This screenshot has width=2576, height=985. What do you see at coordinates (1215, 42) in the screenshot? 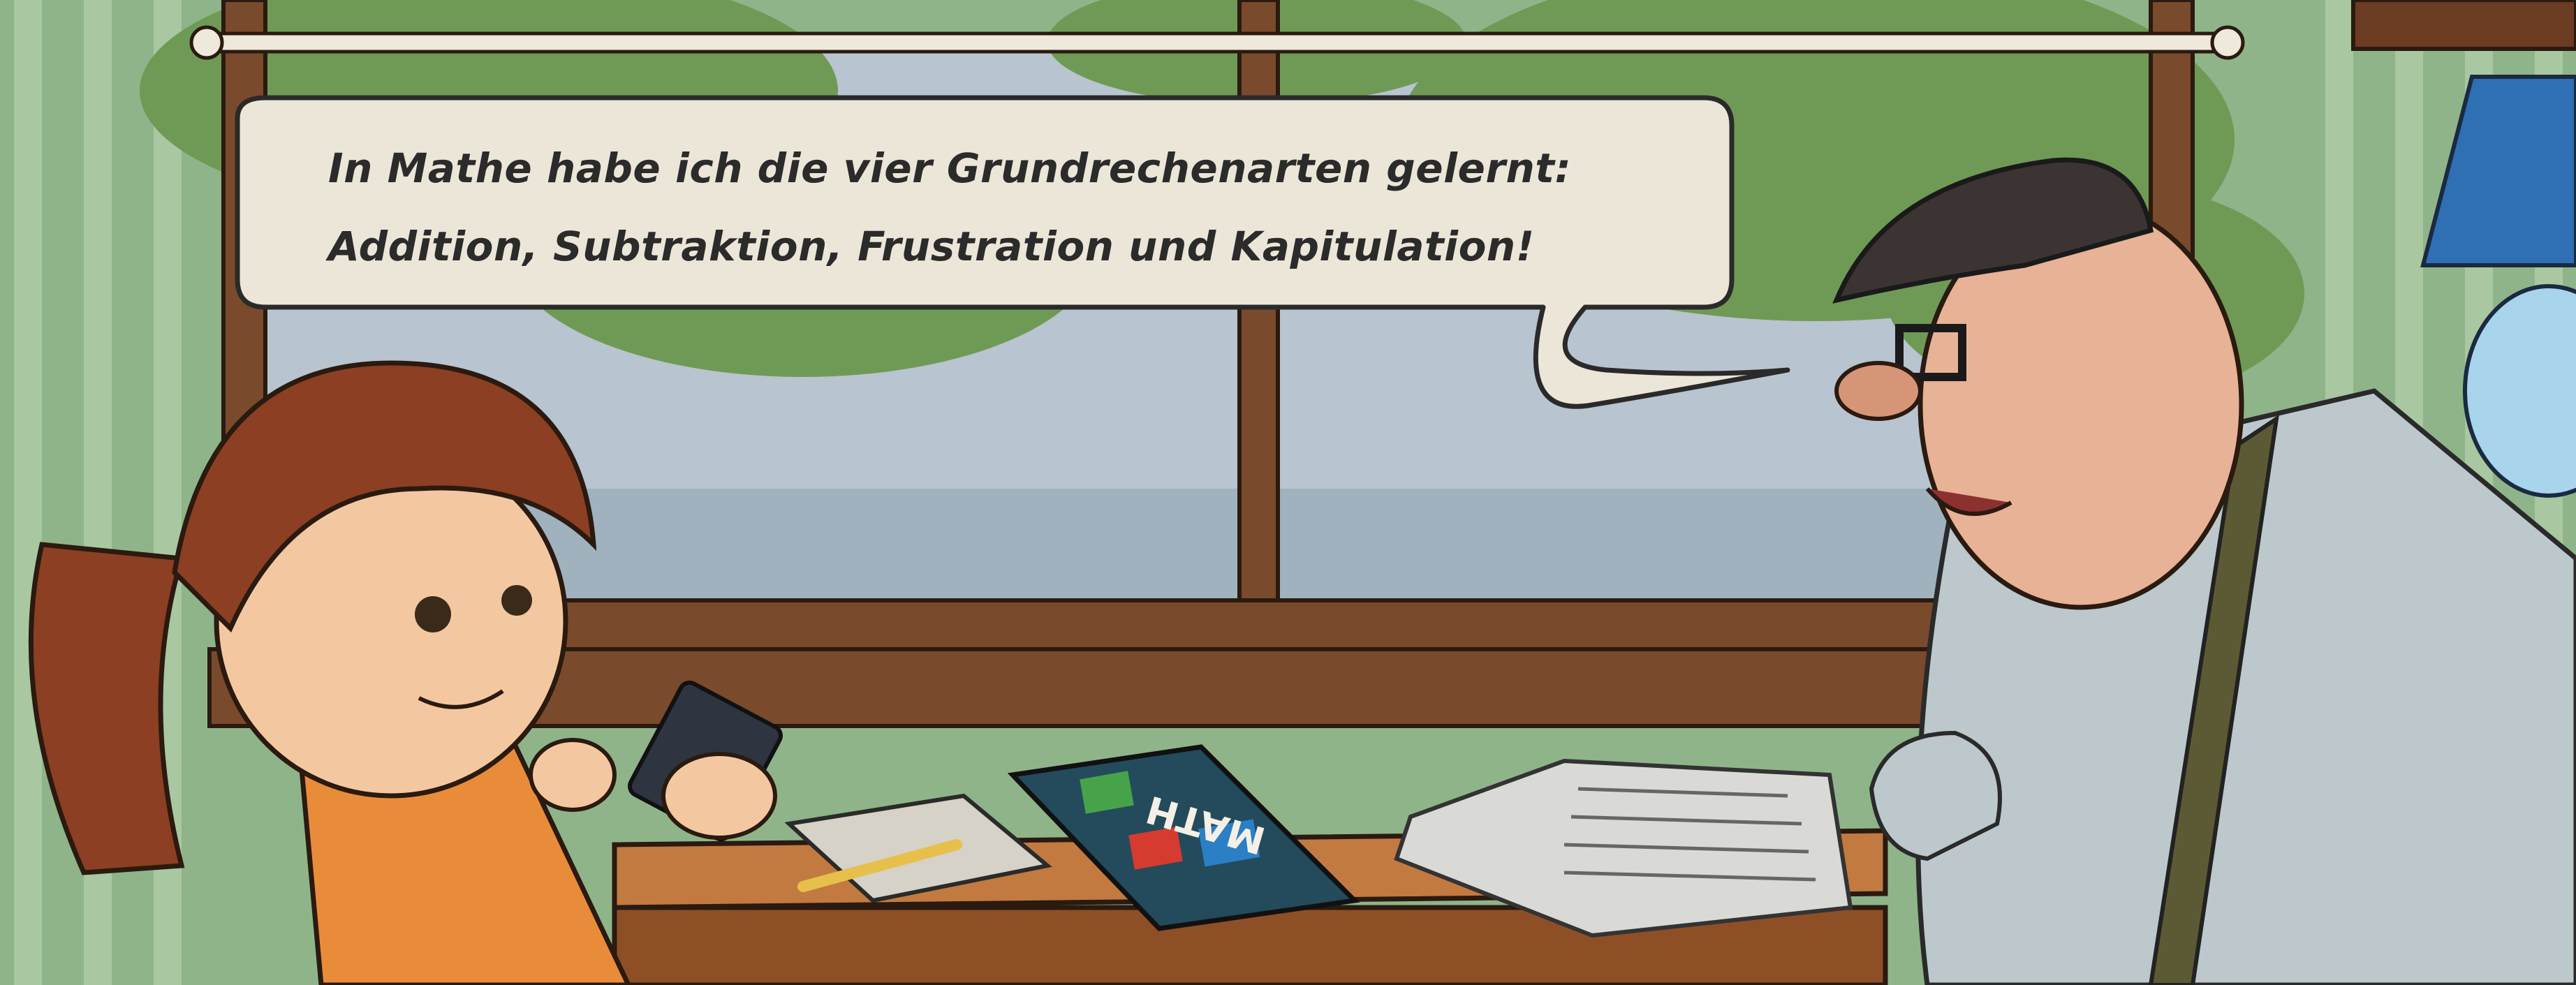
I see `curtain-rod` at bounding box center [1215, 42].